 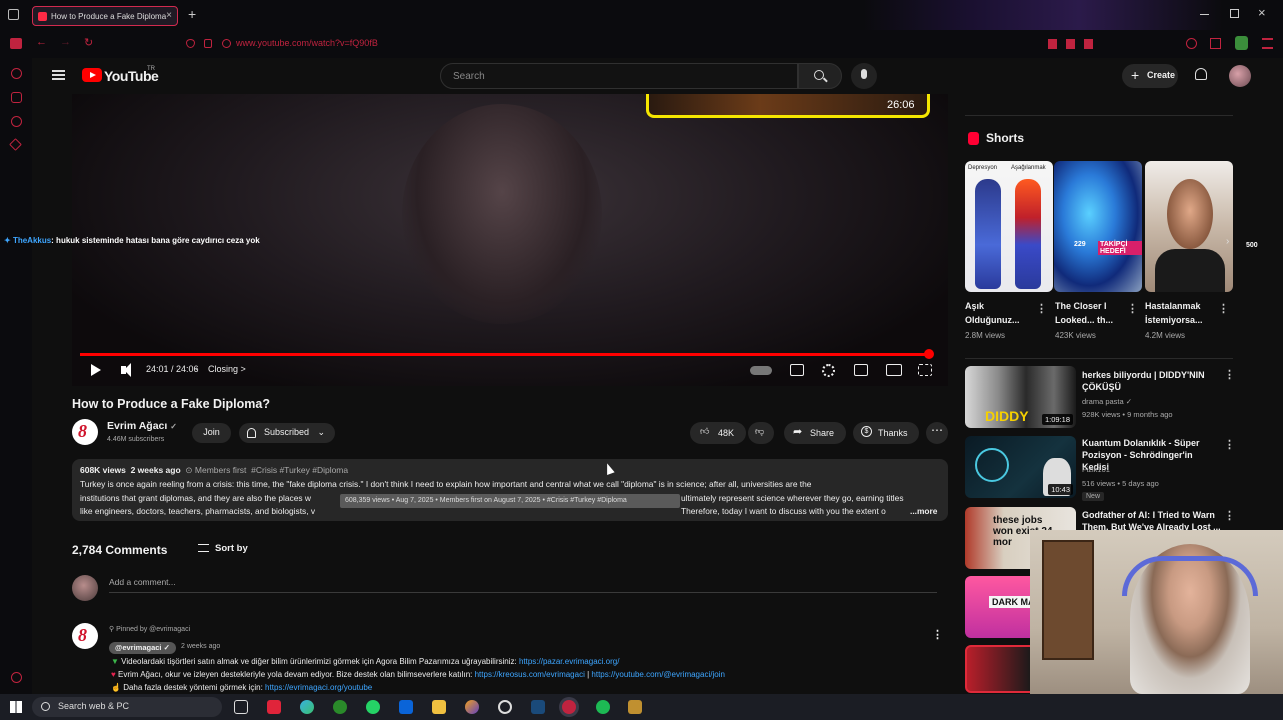 What do you see at coordinates (1093, 496) in the screenshot?
I see `new-badge: New` at bounding box center [1093, 496].